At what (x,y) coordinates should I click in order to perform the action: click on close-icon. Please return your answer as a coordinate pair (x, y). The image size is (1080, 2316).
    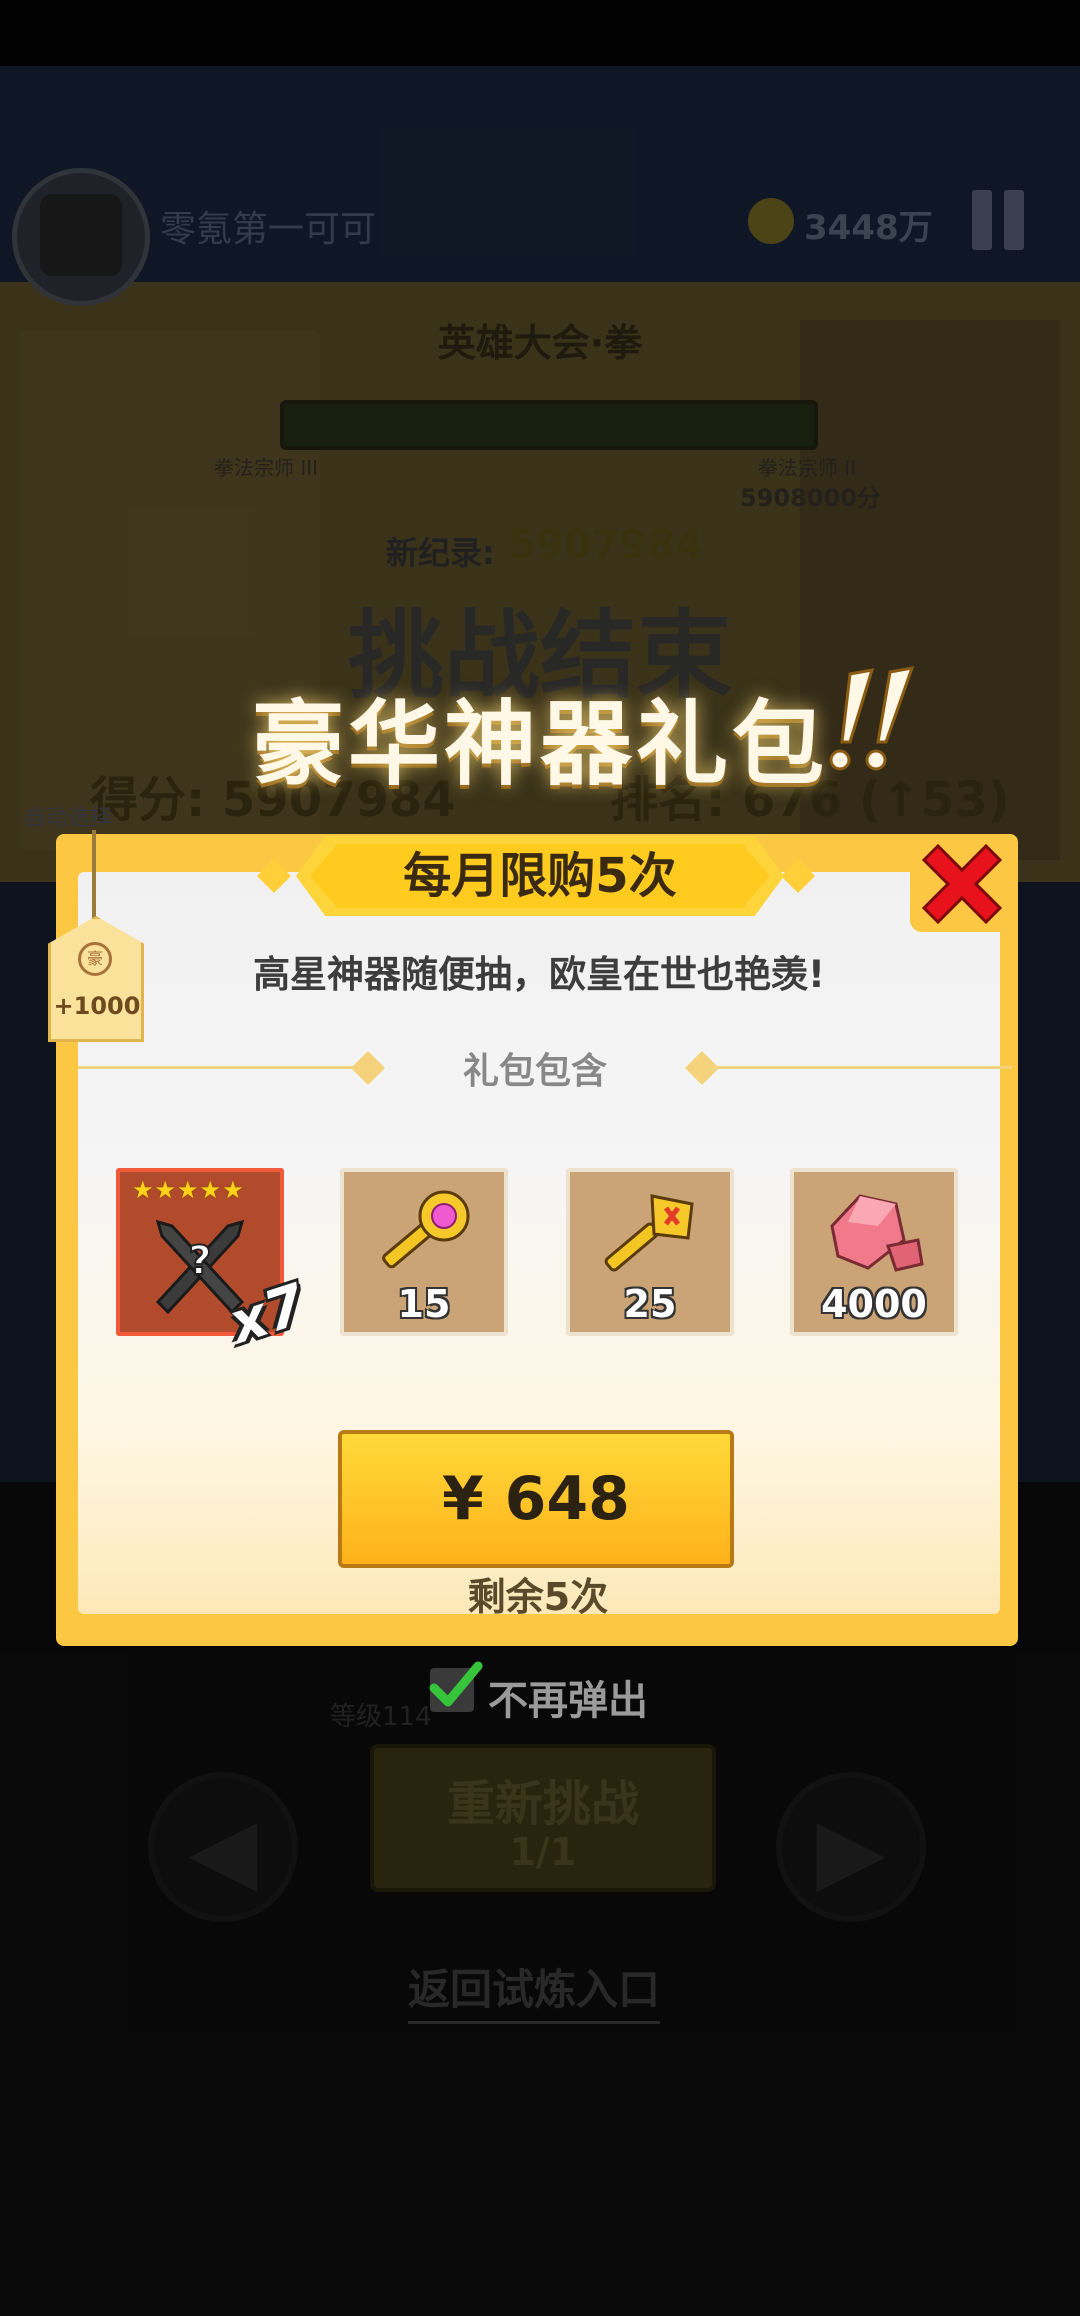
    Looking at the image, I should click on (962, 884).